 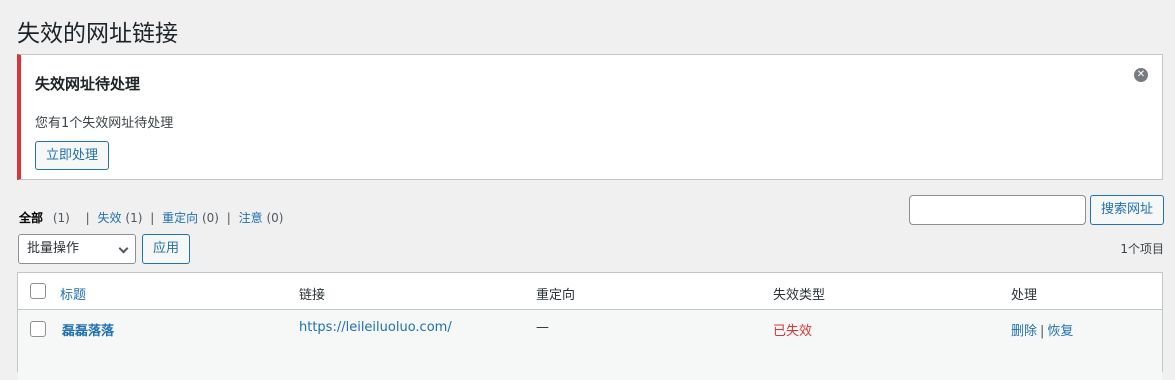 I want to click on bulk-actions-select: 批量操作, so click(x=77, y=249).